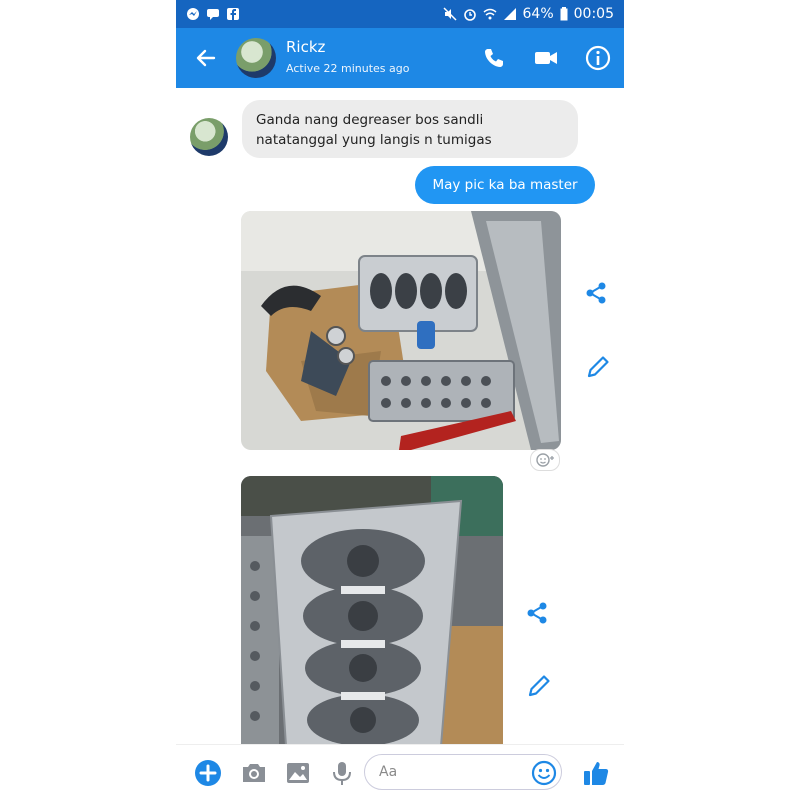 This screenshot has width=800, height=800. I want to click on microphone-icon, so click(342, 773).